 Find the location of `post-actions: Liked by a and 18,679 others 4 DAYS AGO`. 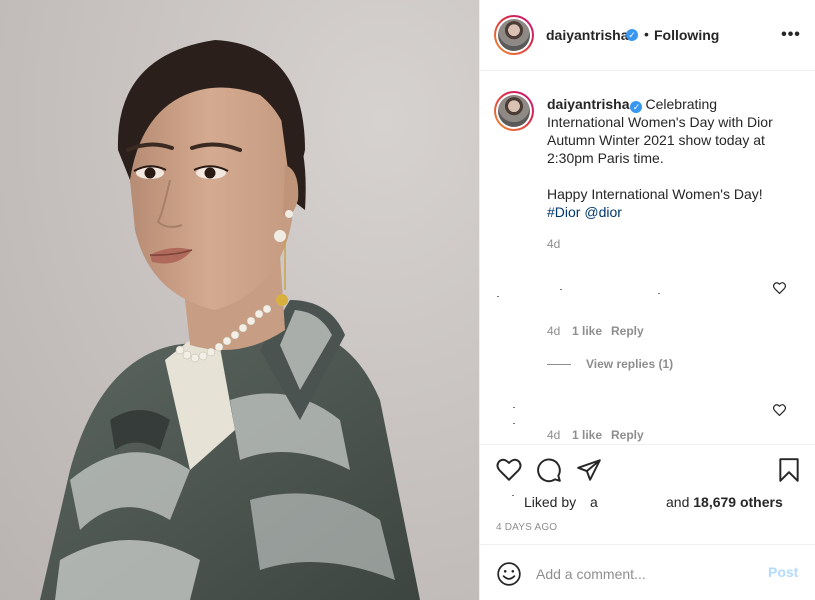

post-actions: Liked by a and 18,679 others 4 DAYS AGO is located at coordinates (647, 494).